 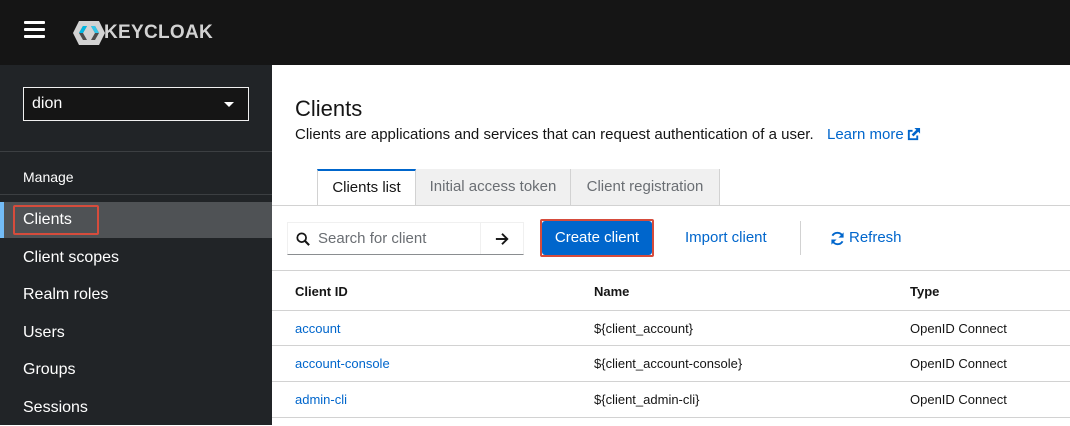 I want to click on realm-name: dion, so click(x=47, y=103).